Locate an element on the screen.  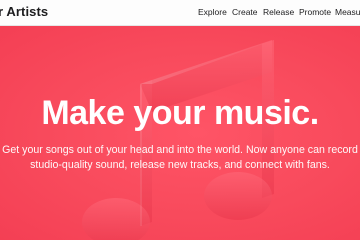
nav-link-release: Release is located at coordinates (278, 12).